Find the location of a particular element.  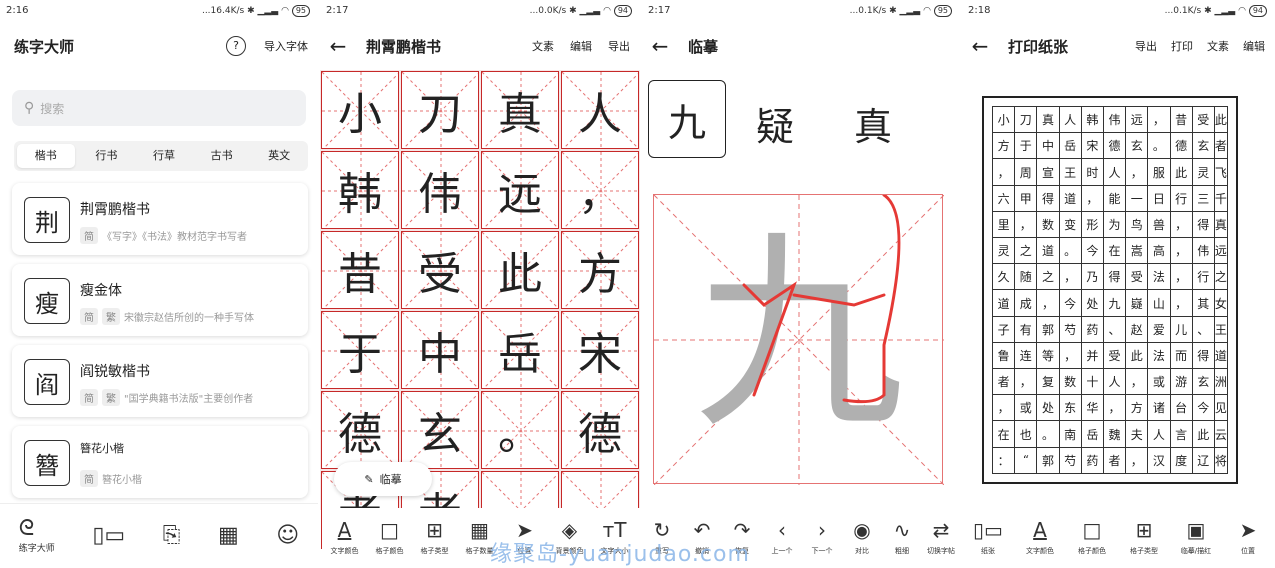

sheet-cell: 等 is located at coordinates (1048, 355).